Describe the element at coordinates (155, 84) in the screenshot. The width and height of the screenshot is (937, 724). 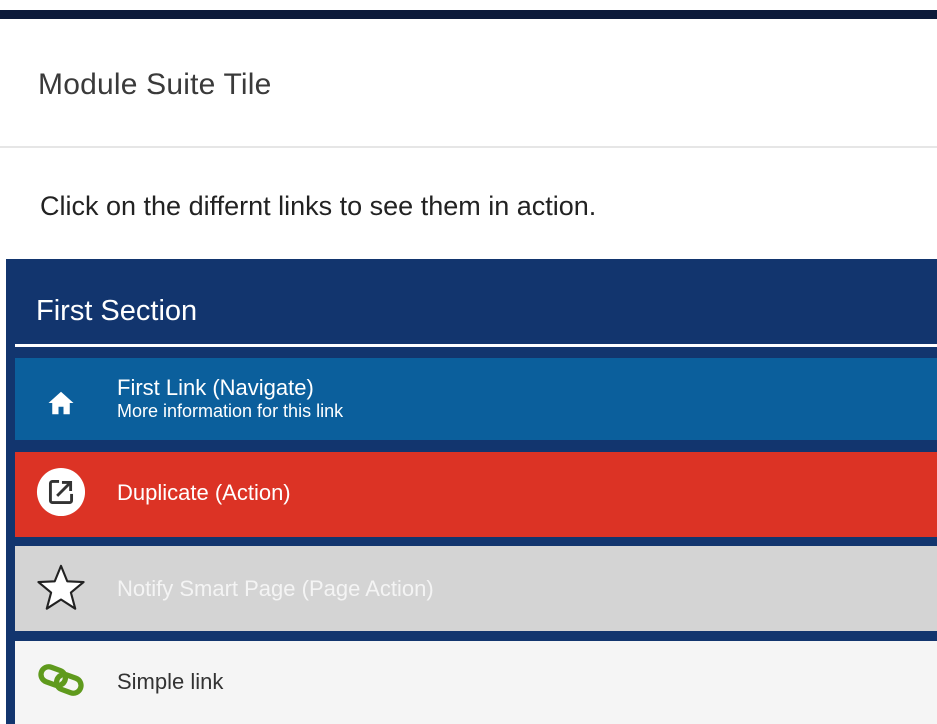
I see `tile-title: Module Suite Tile` at that location.